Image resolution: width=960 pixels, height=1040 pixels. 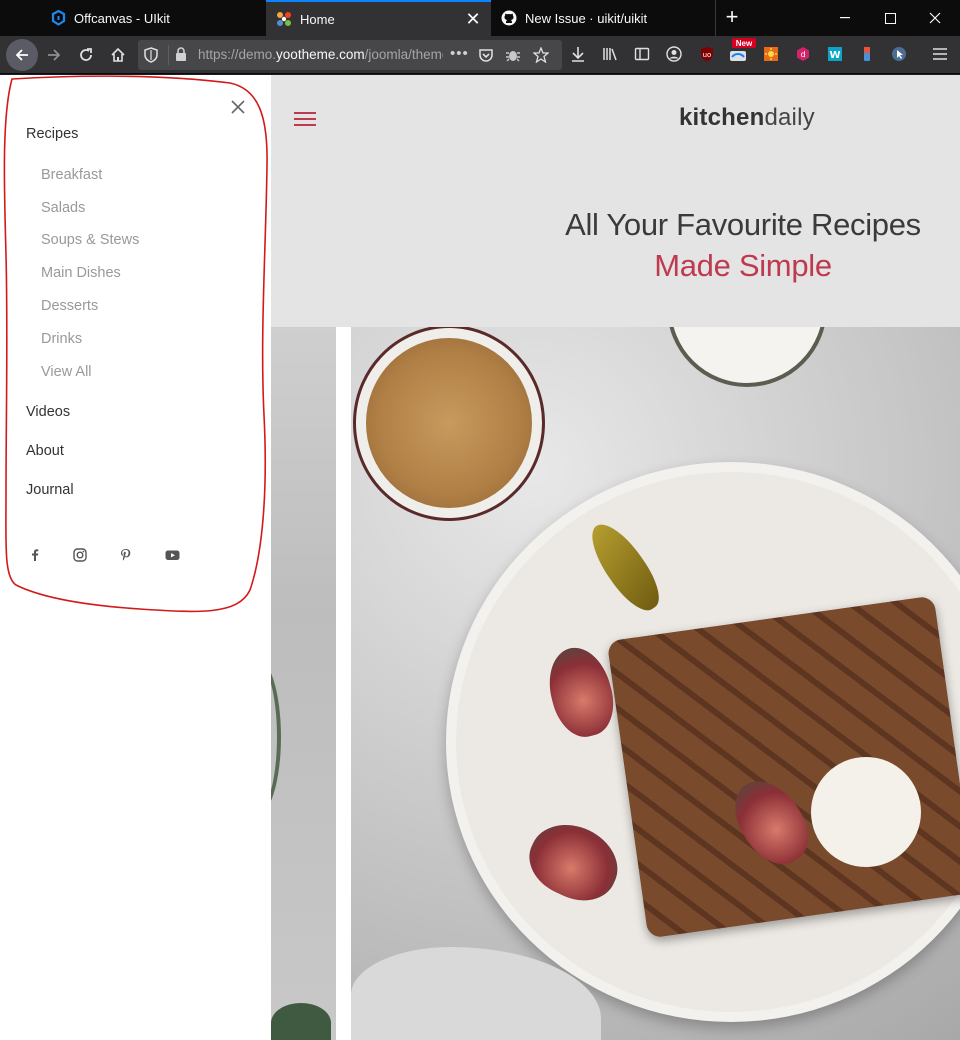 I want to click on pinterest-icon, so click(x=126, y=555).